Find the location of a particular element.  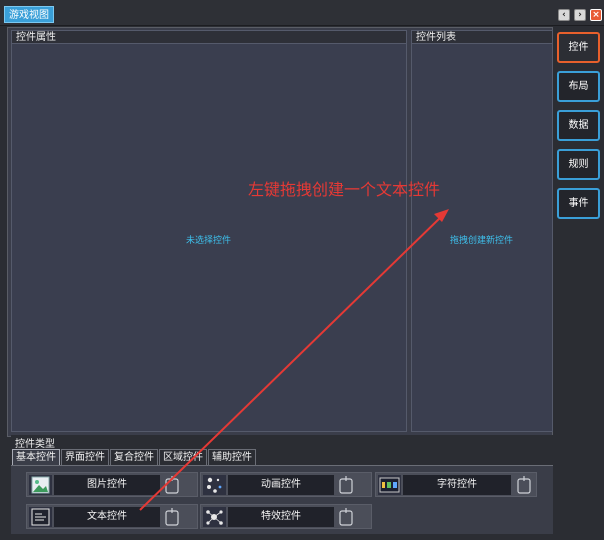

tab-basic-controls: 基本控件 is located at coordinates (36, 457).